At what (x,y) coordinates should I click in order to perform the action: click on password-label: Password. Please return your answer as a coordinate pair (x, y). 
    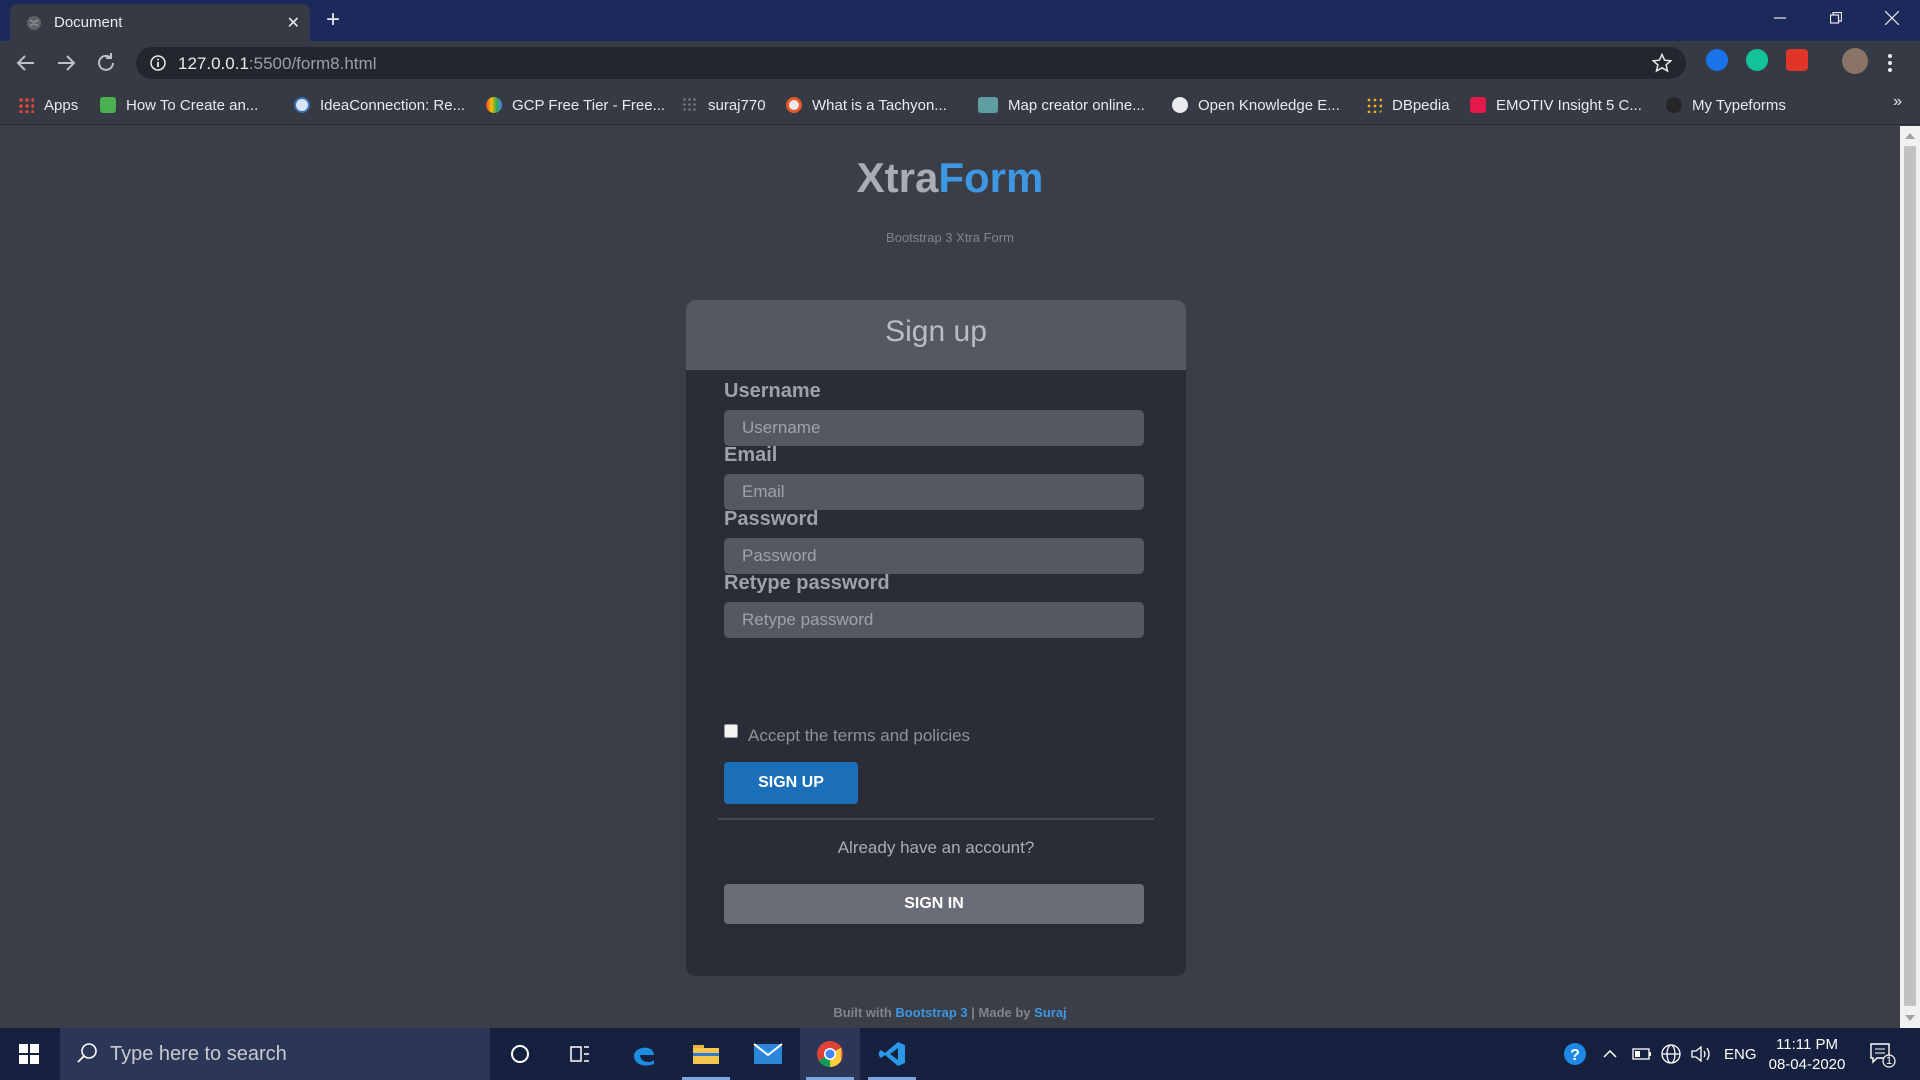
    Looking at the image, I should click on (771, 519).